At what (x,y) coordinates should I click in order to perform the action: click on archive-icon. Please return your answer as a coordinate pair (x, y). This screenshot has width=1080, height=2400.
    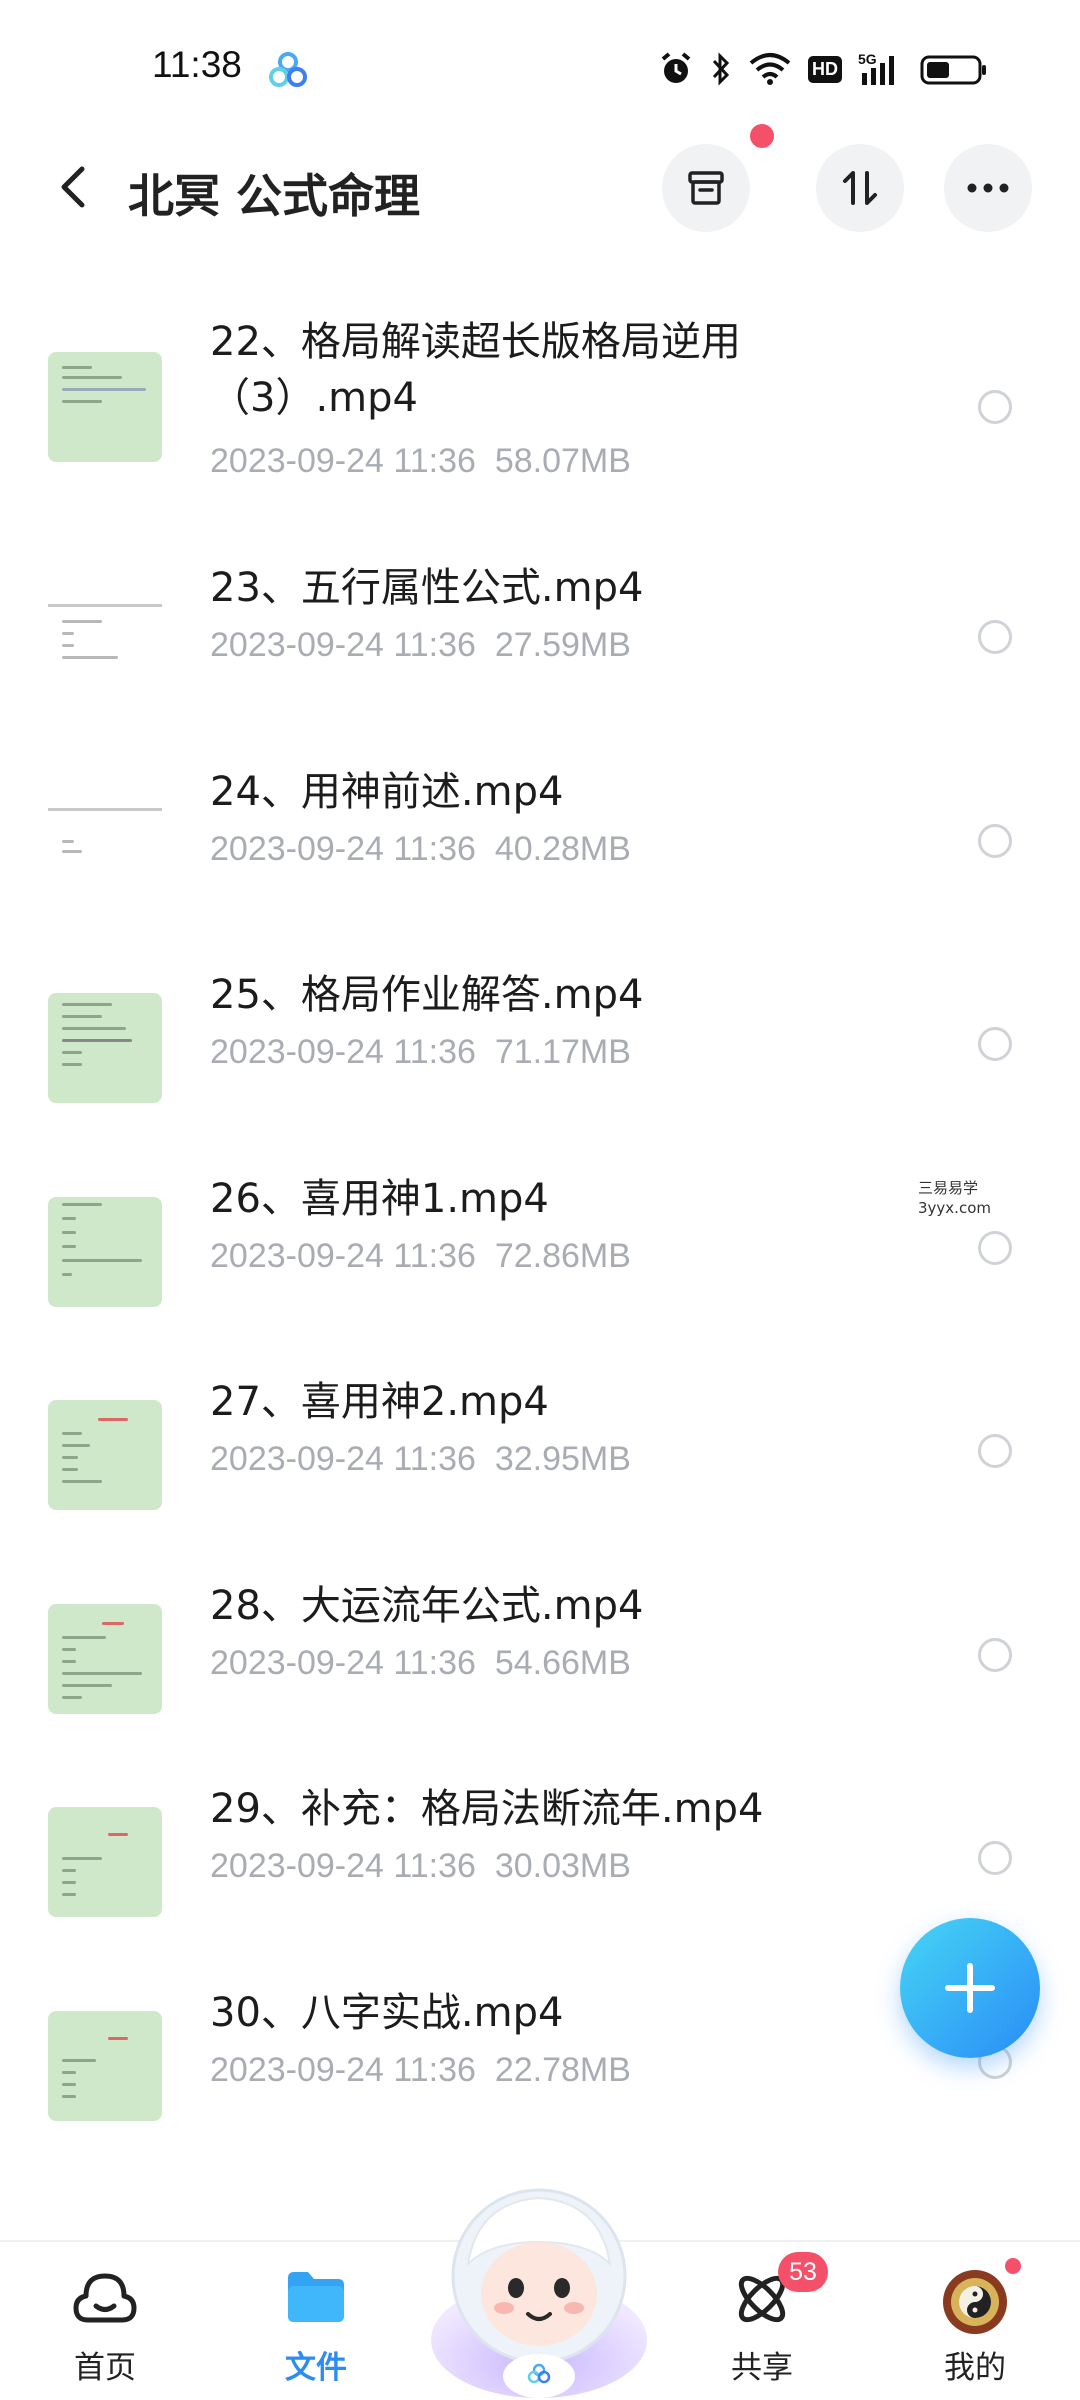
    Looking at the image, I should click on (706, 188).